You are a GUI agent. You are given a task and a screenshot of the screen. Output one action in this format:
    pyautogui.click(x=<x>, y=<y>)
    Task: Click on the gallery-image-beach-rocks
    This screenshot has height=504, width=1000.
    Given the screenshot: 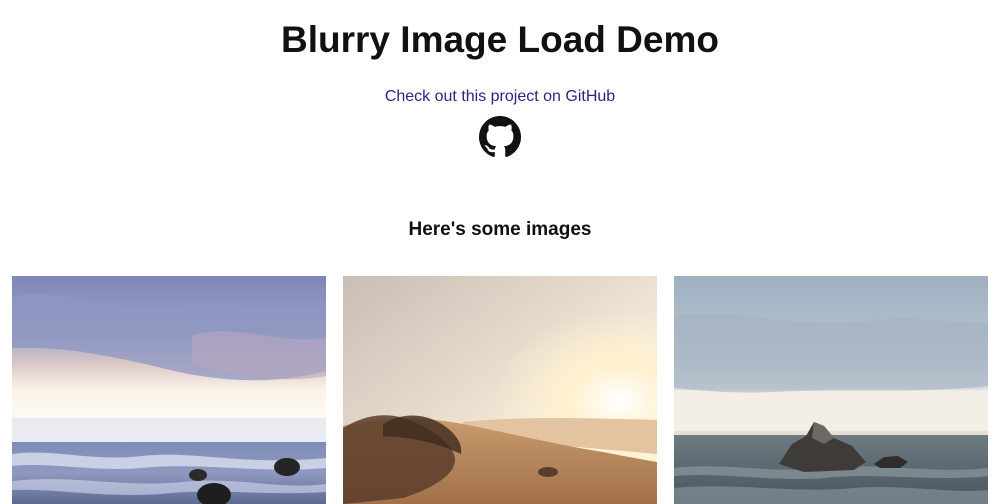 What is the action you would take?
    pyautogui.click(x=169, y=390)
    